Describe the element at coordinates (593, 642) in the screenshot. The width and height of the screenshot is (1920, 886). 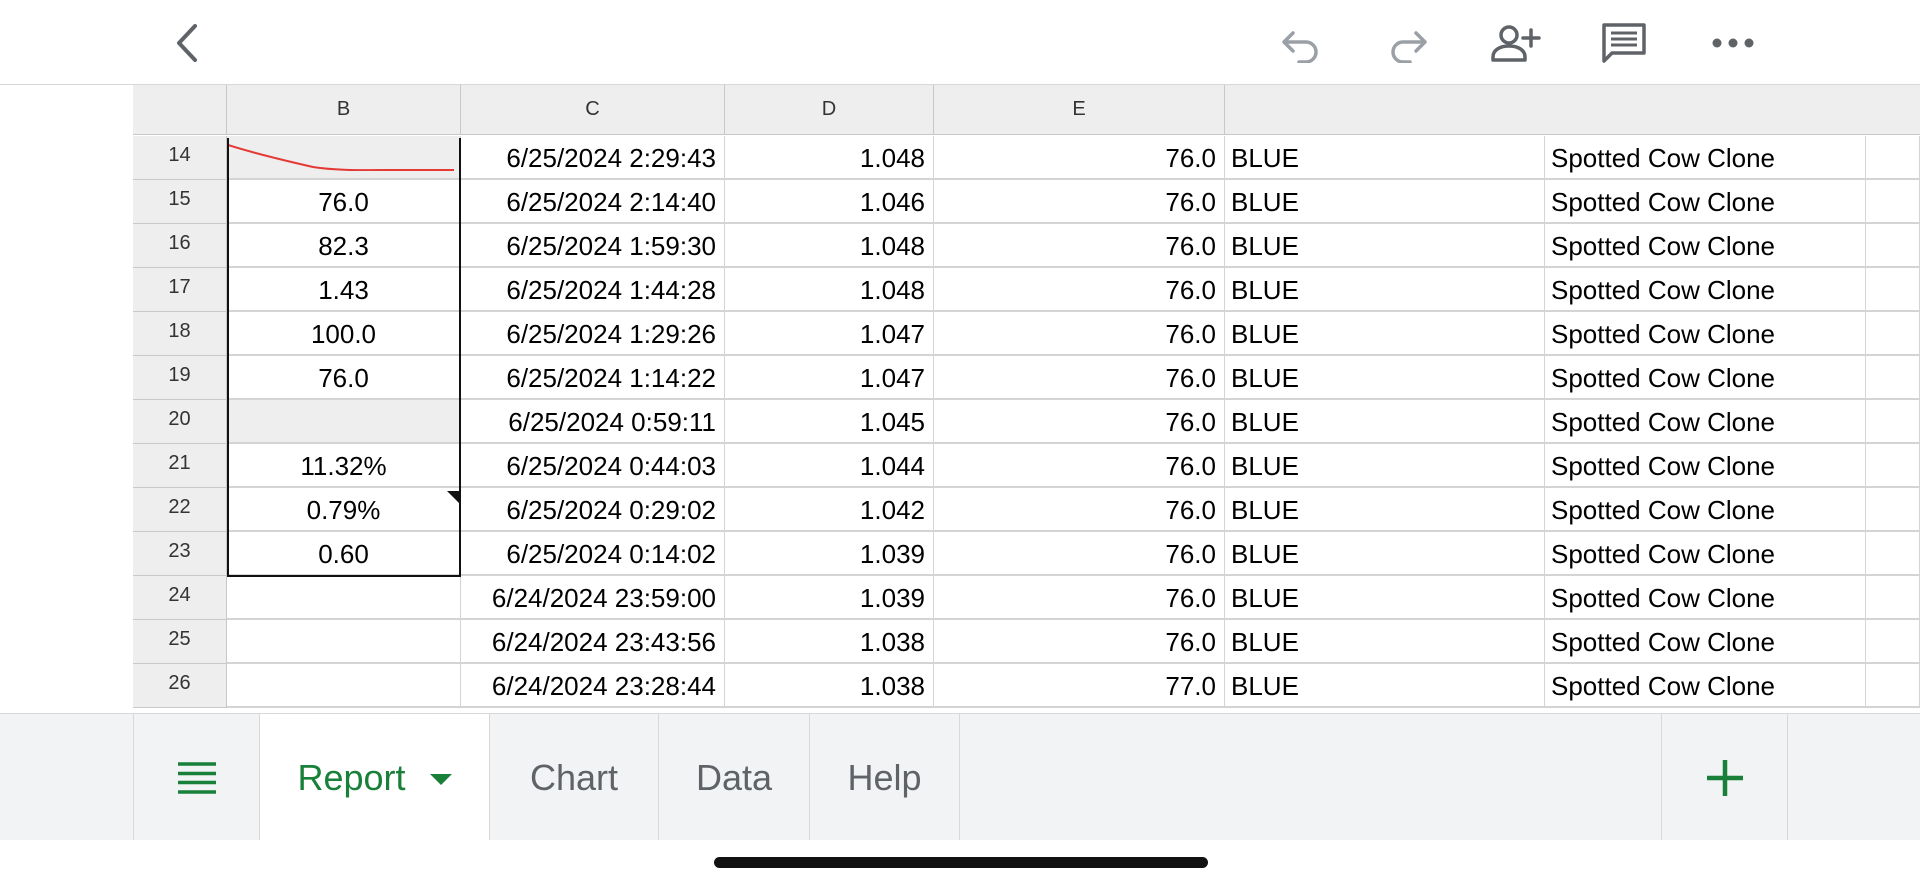
I see `cell-c: 6/24/2024 23:43:56` at that location.